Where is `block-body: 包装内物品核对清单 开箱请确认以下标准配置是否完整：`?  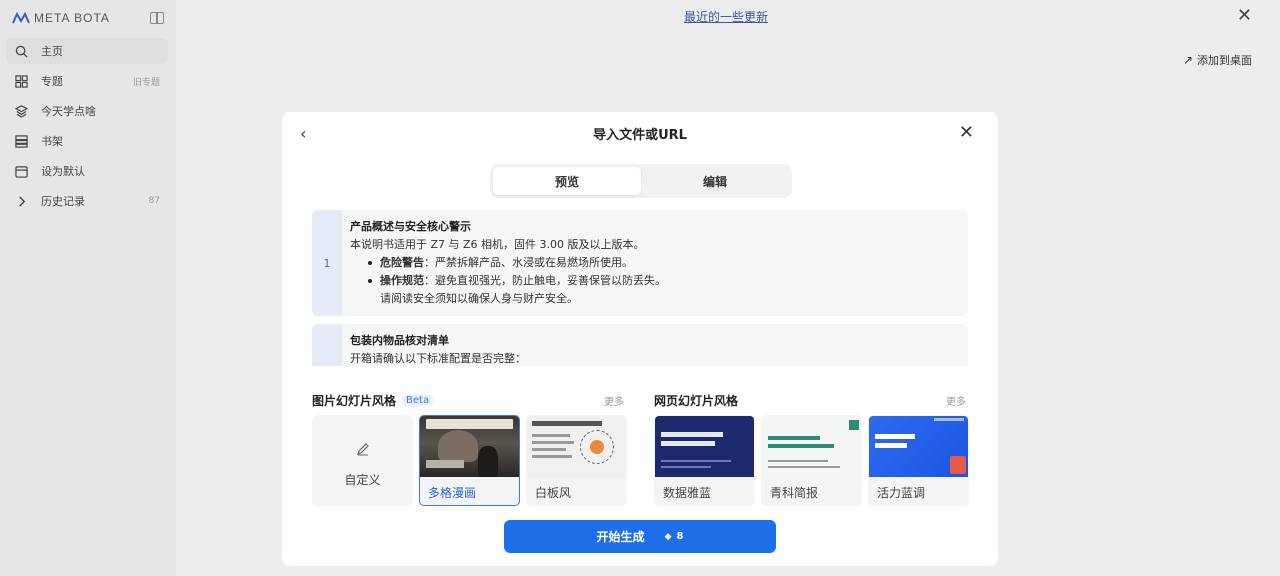
block-body: 包装内物品核对清单 开箱请确认以下标准配置是否完整： is located at coordinates (438, 345).